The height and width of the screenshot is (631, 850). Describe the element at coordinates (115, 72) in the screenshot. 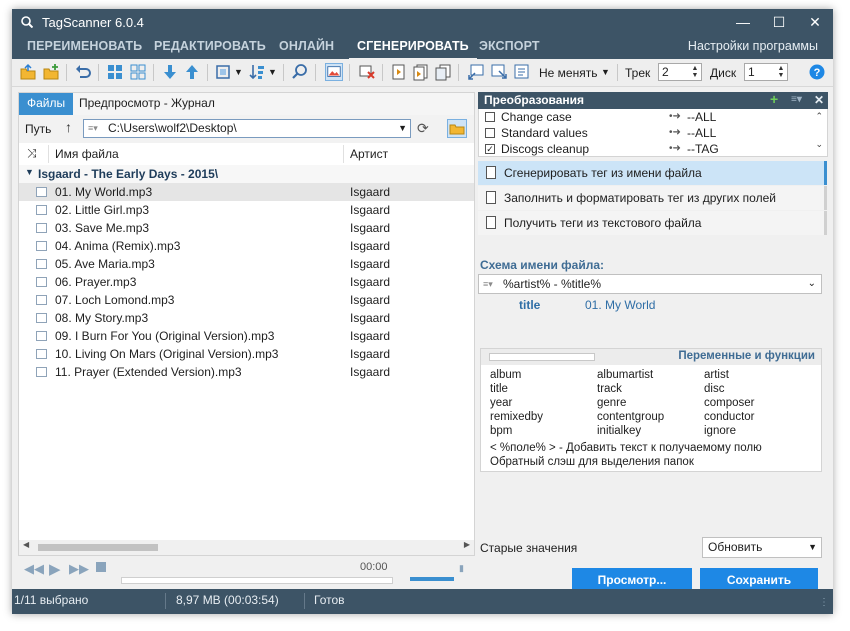

I see `select-all-icon` at that location.